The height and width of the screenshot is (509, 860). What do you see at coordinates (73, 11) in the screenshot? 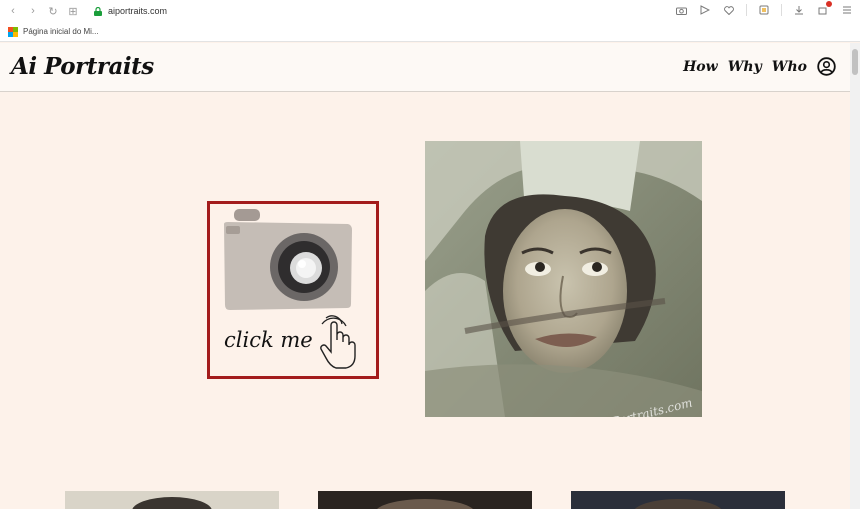
I see `tabs-grid-icon: ⊞` at bounding box center [73, 11].